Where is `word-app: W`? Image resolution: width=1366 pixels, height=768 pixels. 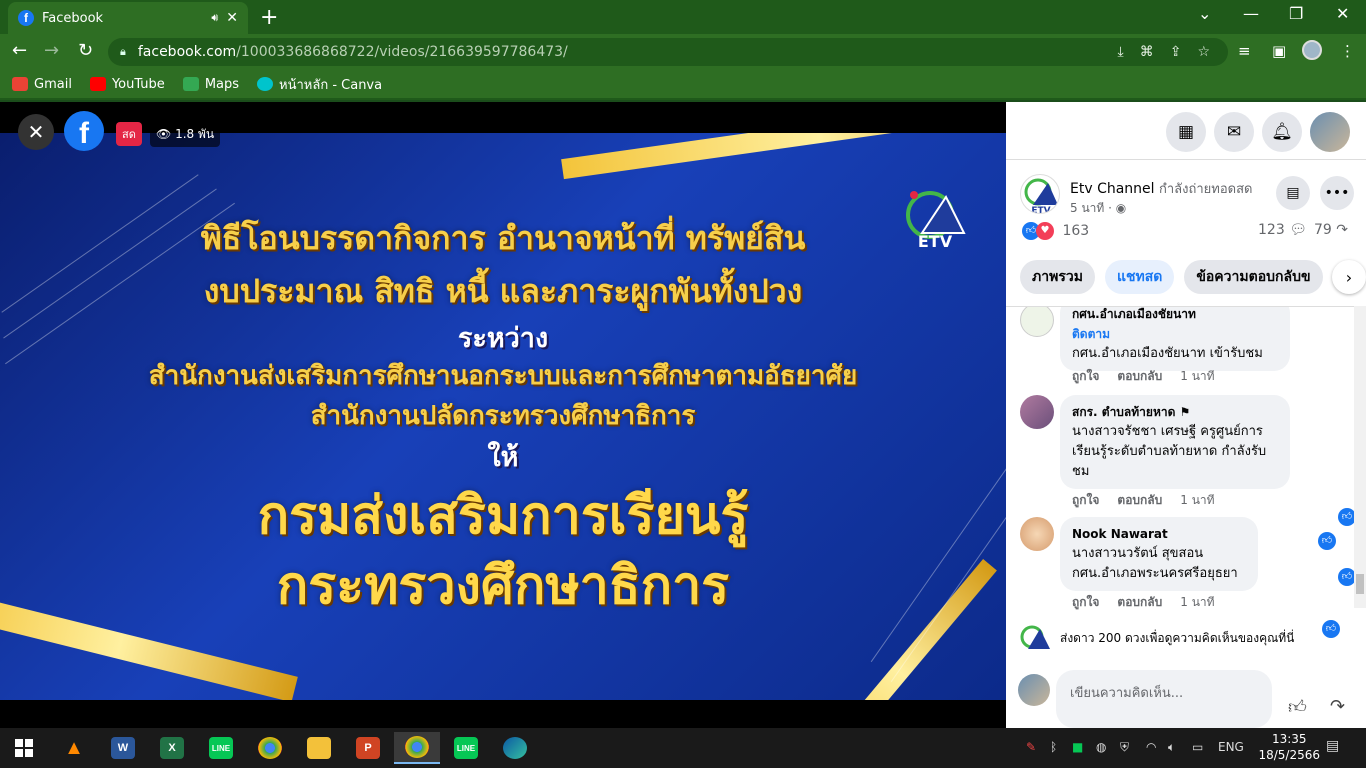 word-app: W is located at coordinates (123, 748).